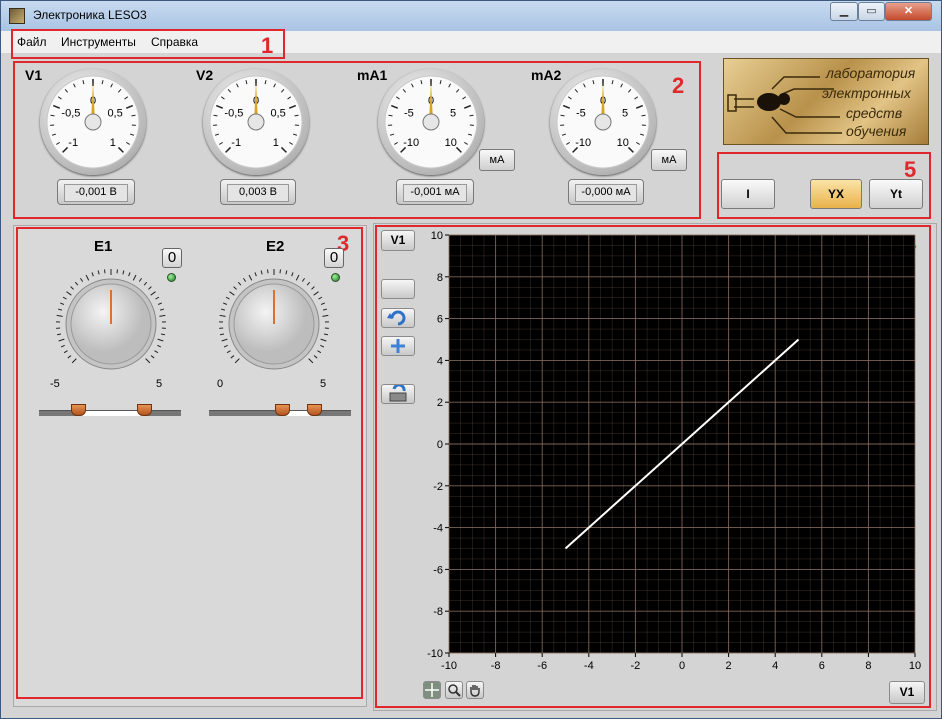 This screenshot has height=719, width=942. I want to click on knob-e2-max-label: 5, so click(323, 384).